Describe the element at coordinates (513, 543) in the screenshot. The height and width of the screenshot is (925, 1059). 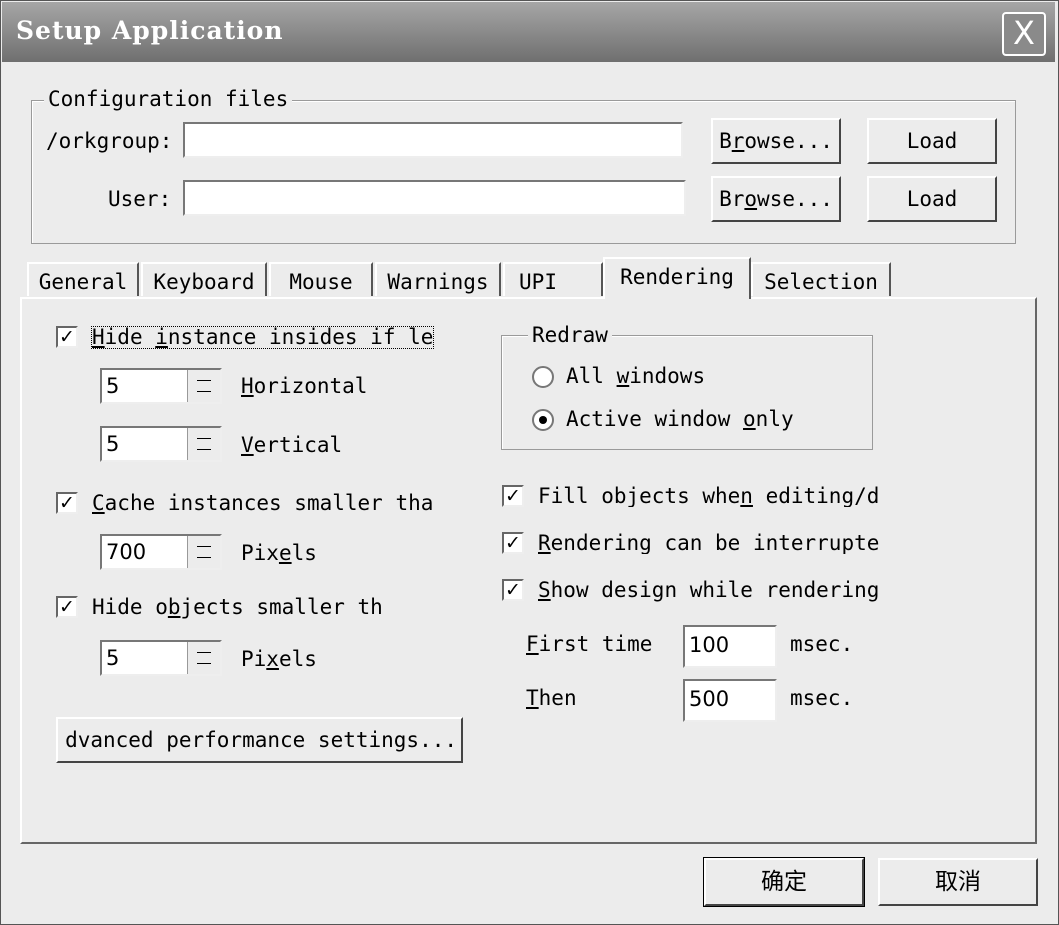
I see `rendering-interrupted-checkbox: ✓` at that location.